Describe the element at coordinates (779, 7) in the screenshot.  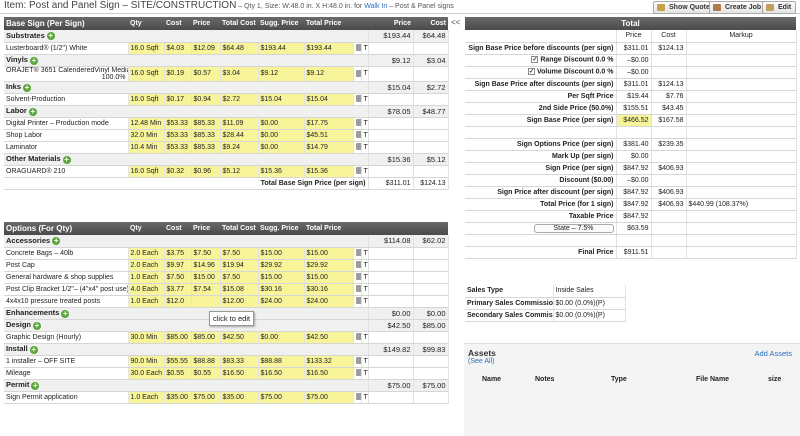
I see `edit-button: Edit` at that location.